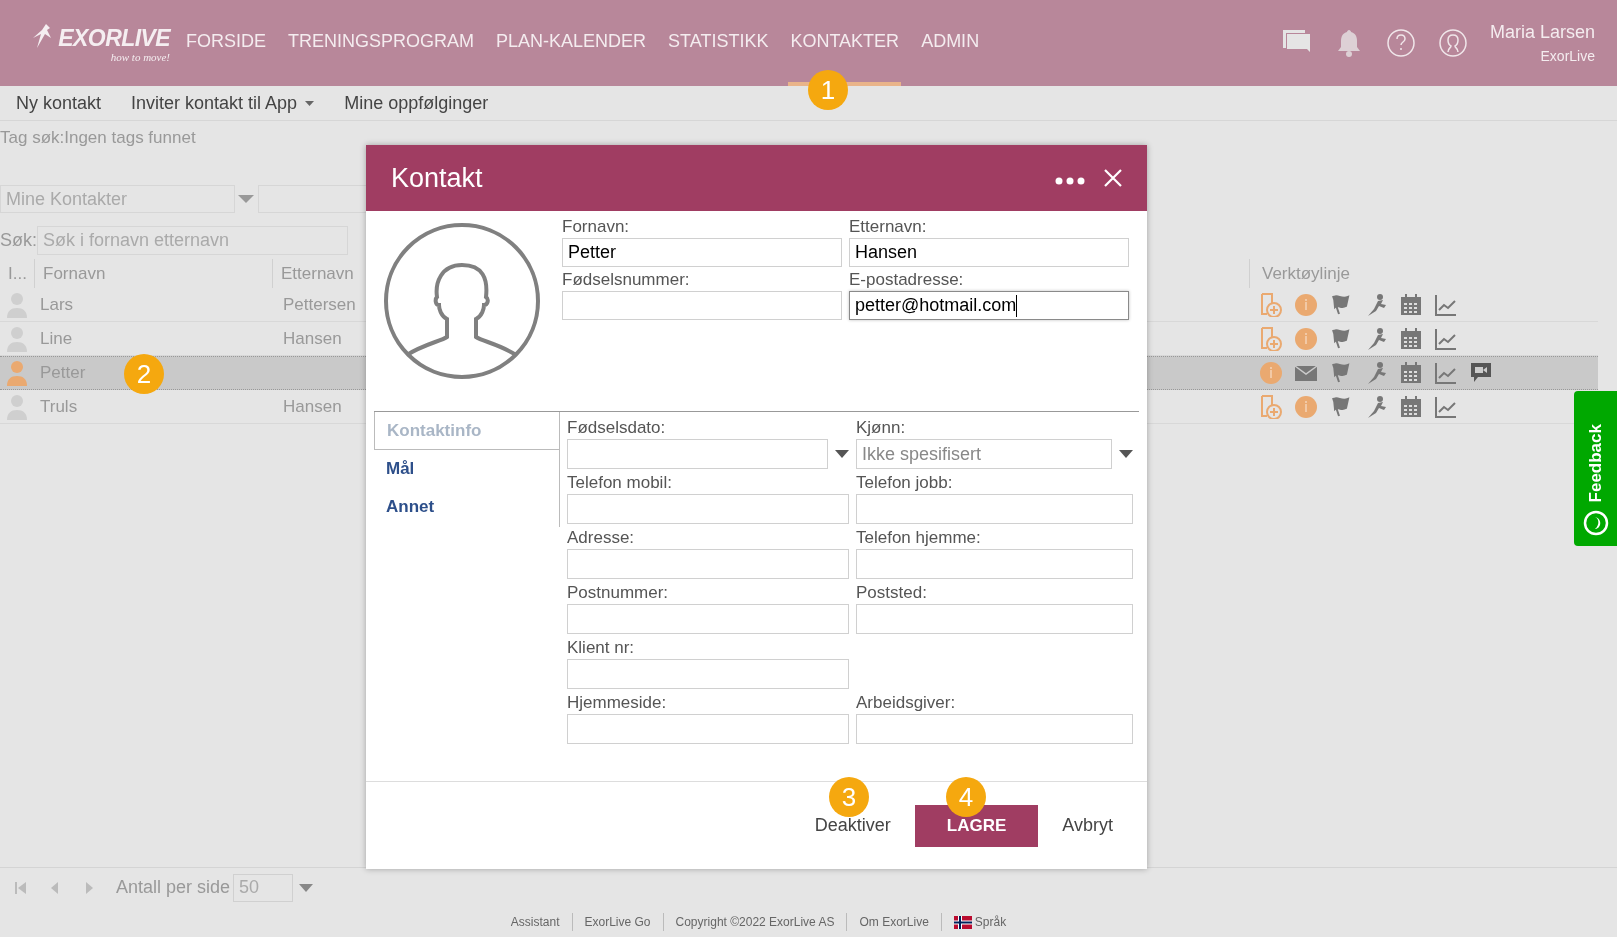 This screenshot has width=1617, height=937. Describe the element at coordinates (919, 538) in the screenshot. I see `field-label: Telefon hjemme:` at that location.